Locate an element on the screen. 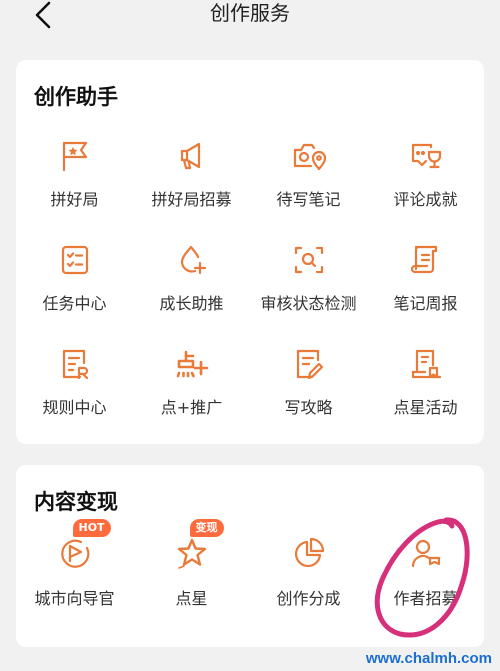 This screenshot has height=671, width=500. item-label: 作者招募 is located at coordinates (425, 598).